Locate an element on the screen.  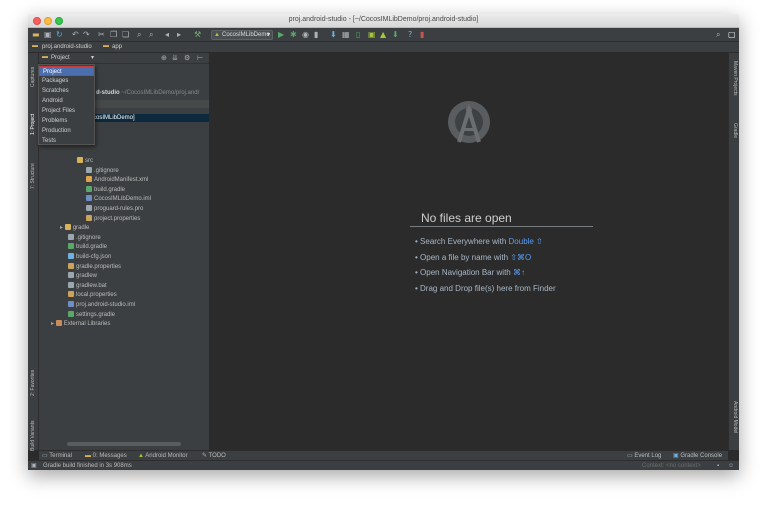
tree-item: CocosIMLibDemo.iml is located at coordinates (118, 199).